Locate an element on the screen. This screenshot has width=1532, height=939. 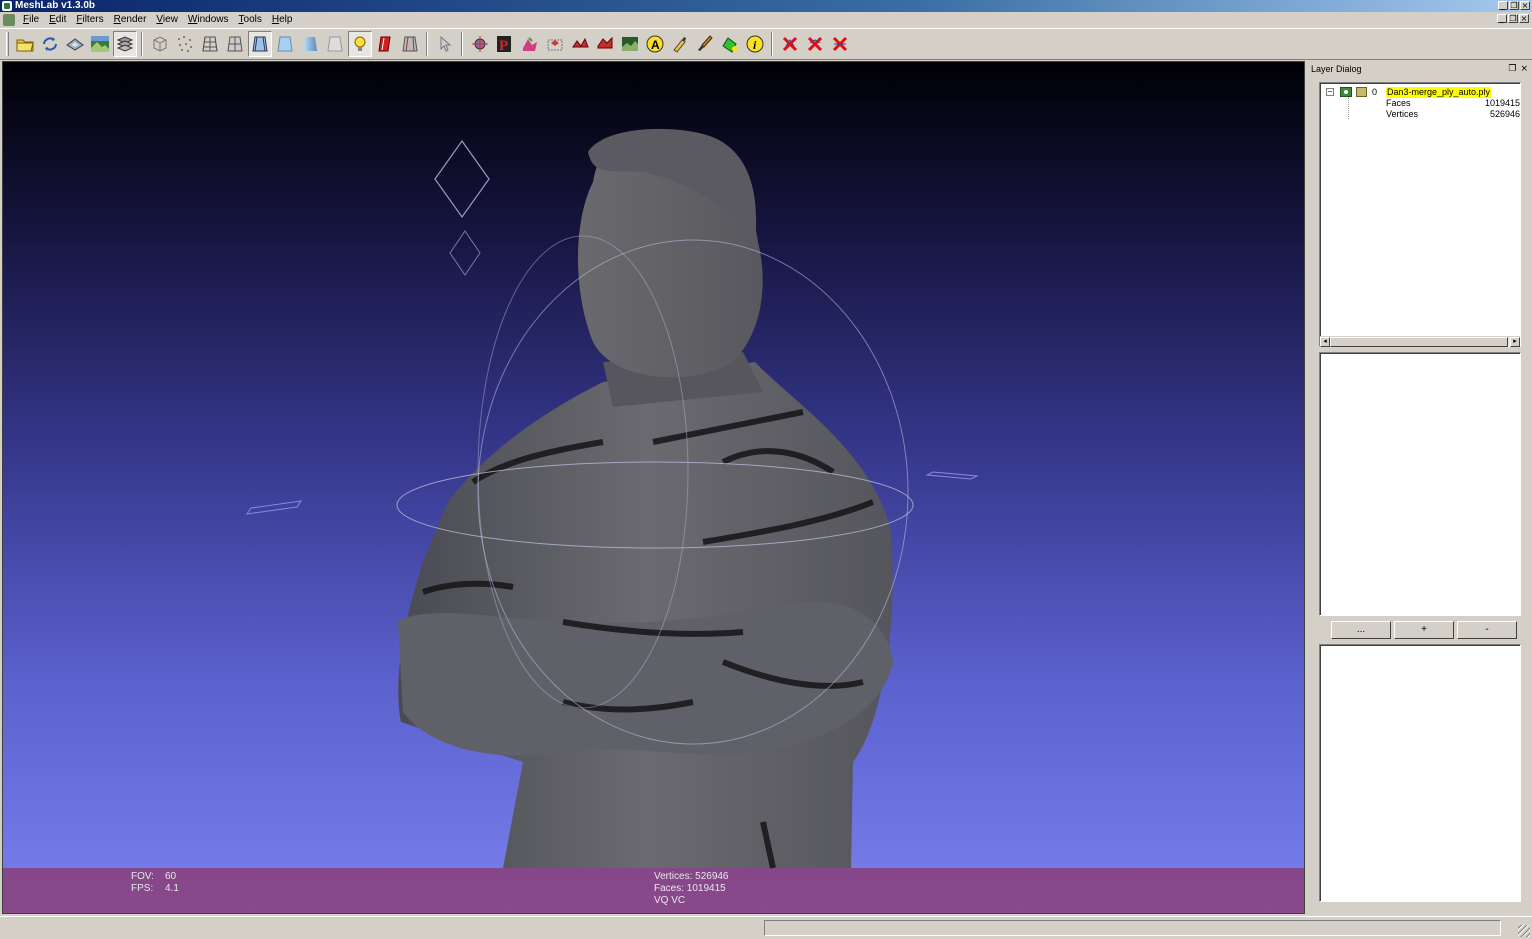
texture-icon is located at coordinates (335, 44).